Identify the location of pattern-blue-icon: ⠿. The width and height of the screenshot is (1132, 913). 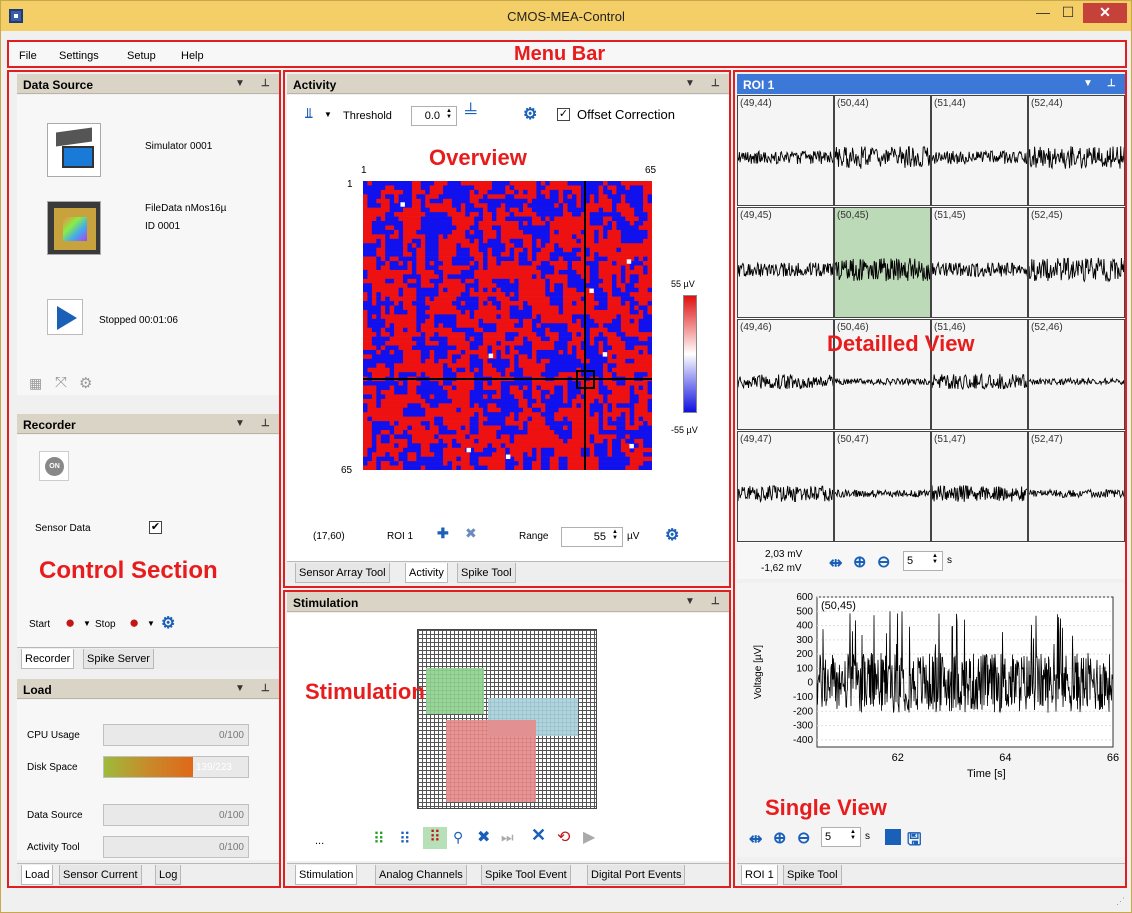
(405, 839).